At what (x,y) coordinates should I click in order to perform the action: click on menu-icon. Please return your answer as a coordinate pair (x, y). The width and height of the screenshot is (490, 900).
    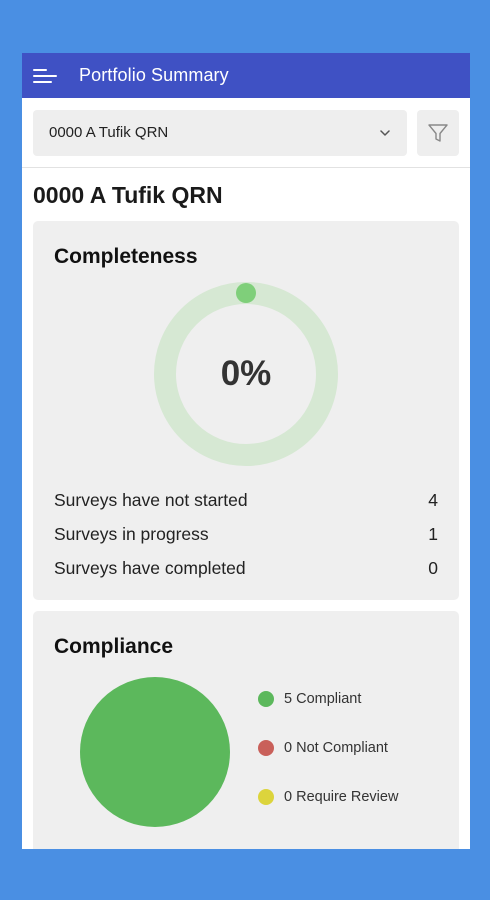
    Looking at the image, I should click on (46, 76).